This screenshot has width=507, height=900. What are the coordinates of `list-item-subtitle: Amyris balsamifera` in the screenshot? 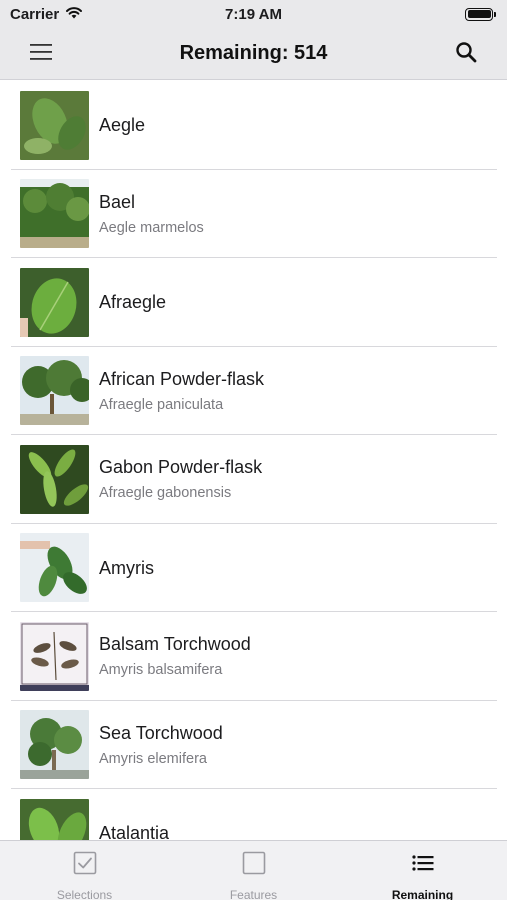 It's located at (161, 670).